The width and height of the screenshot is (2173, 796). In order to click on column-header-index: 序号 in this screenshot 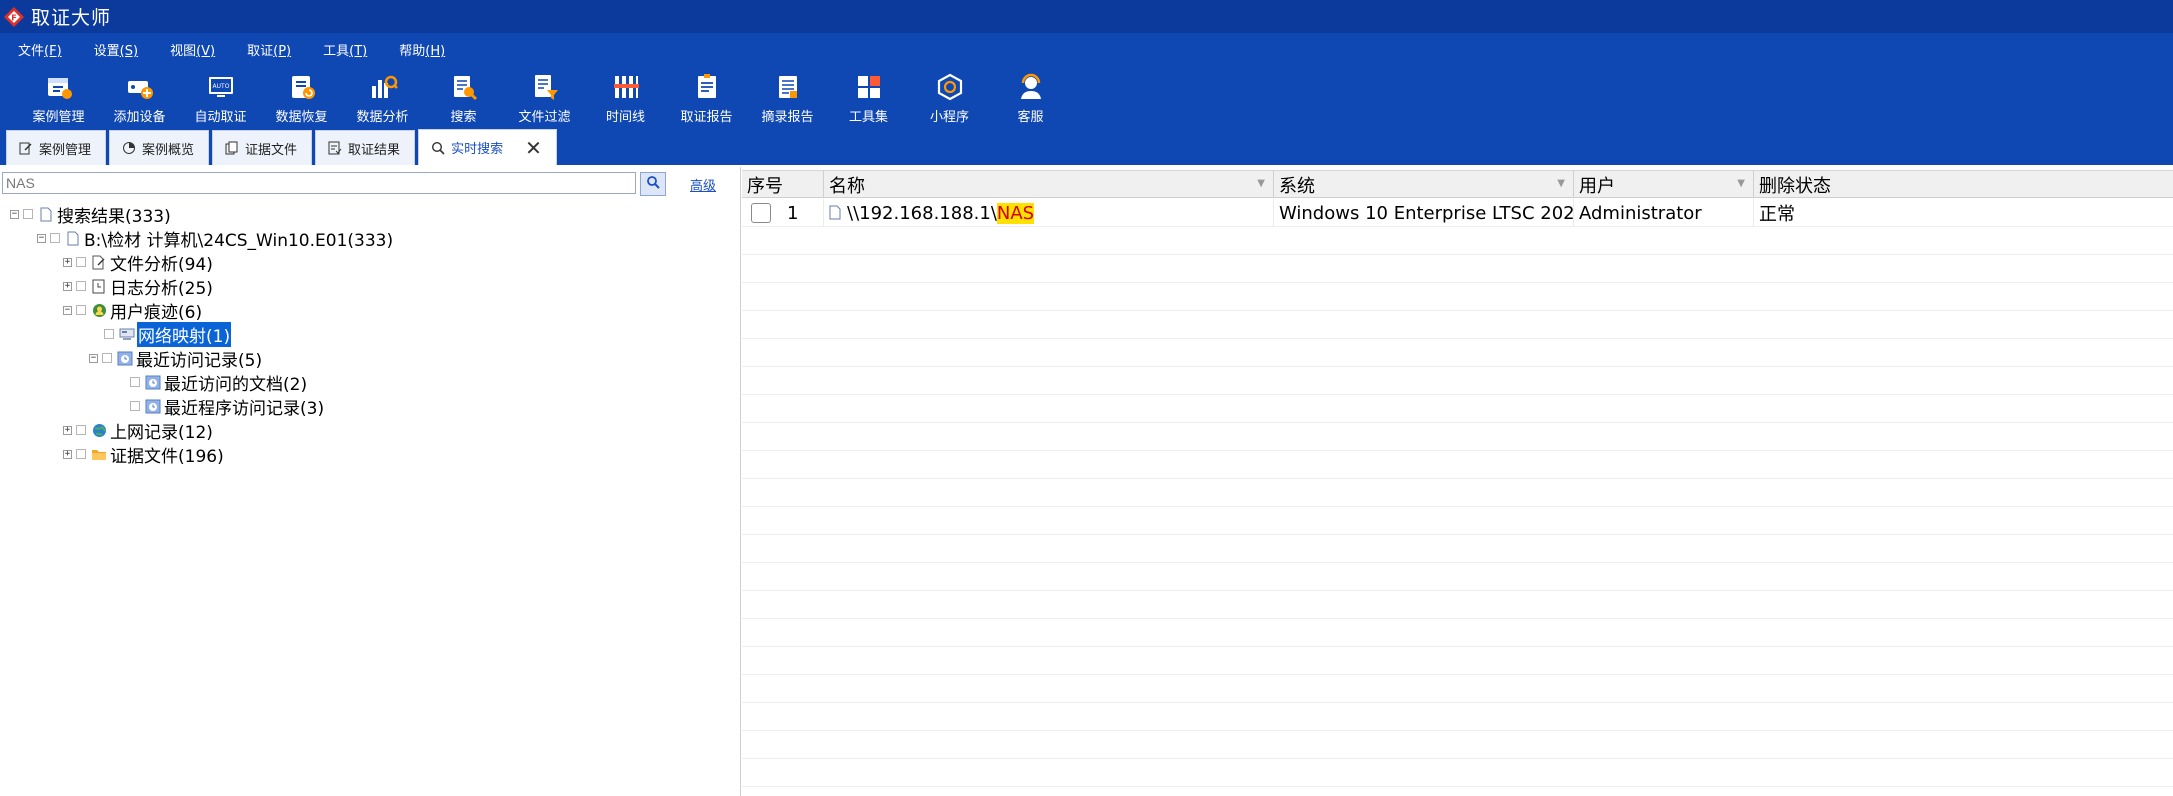, I will do `click(783, 184)`.